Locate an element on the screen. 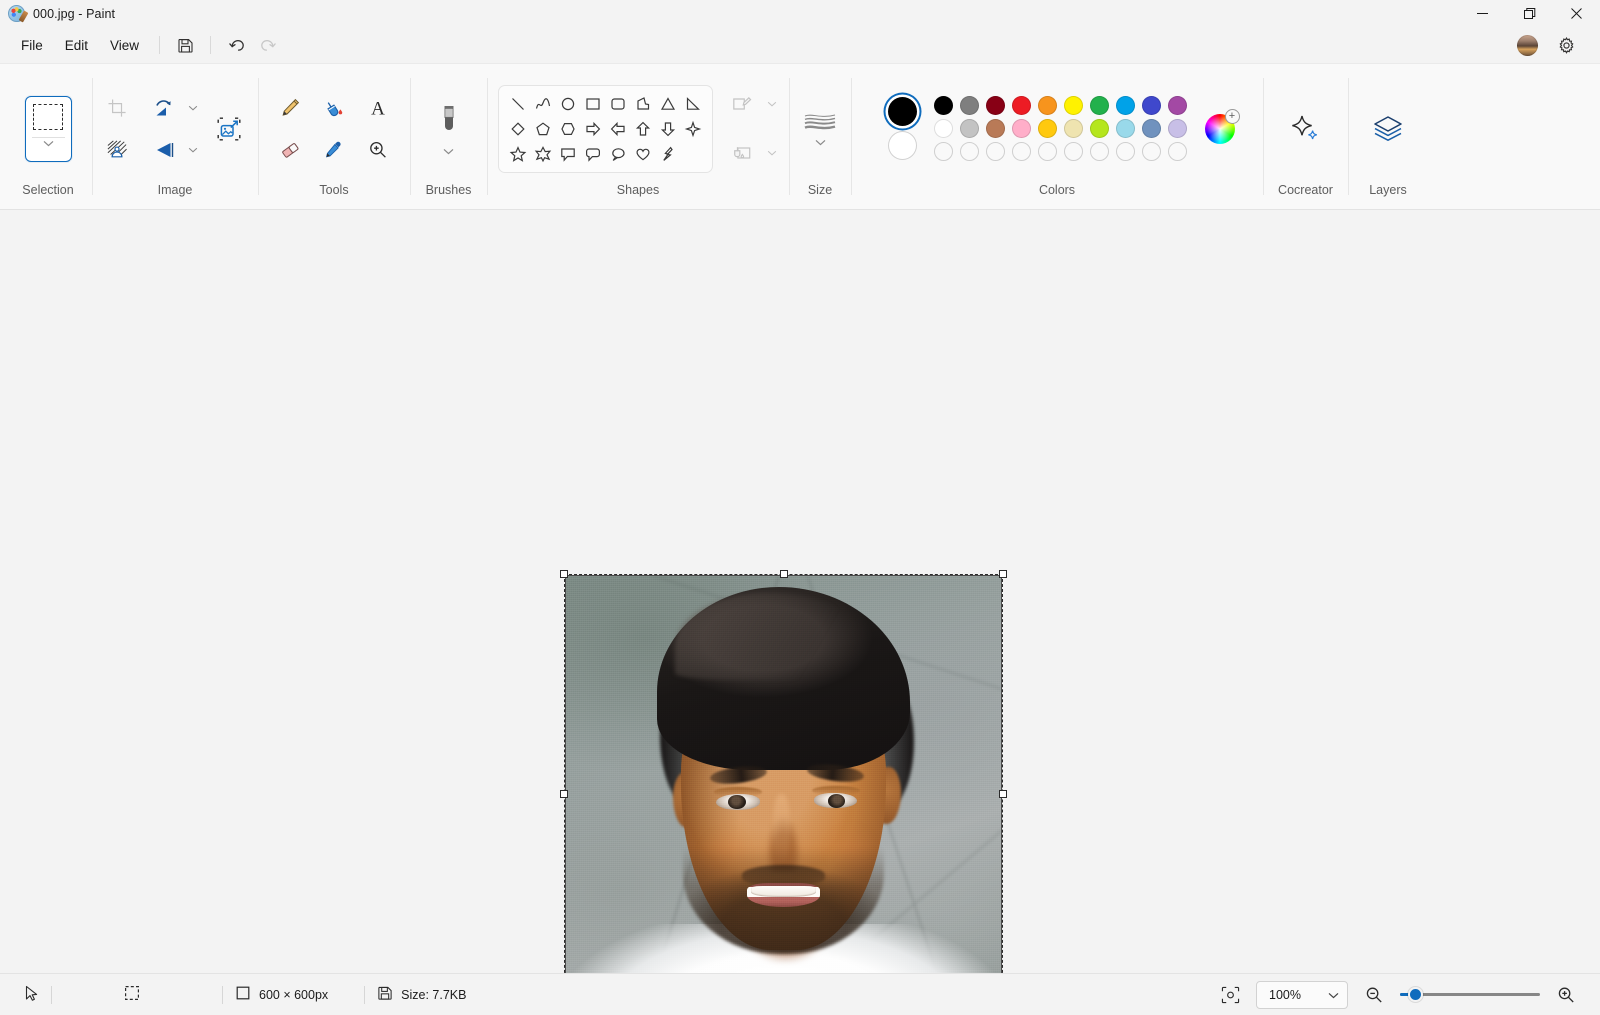 The width and height of the screenshot is (1600, 1015). secondary-color-swatch is located at coordinates (902, 145).